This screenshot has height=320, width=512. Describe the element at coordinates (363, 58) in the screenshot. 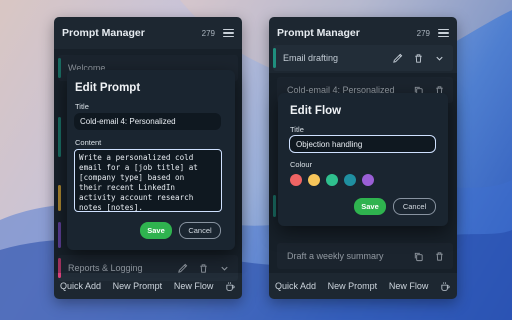

I see `list-item: Email drafting` at that location.